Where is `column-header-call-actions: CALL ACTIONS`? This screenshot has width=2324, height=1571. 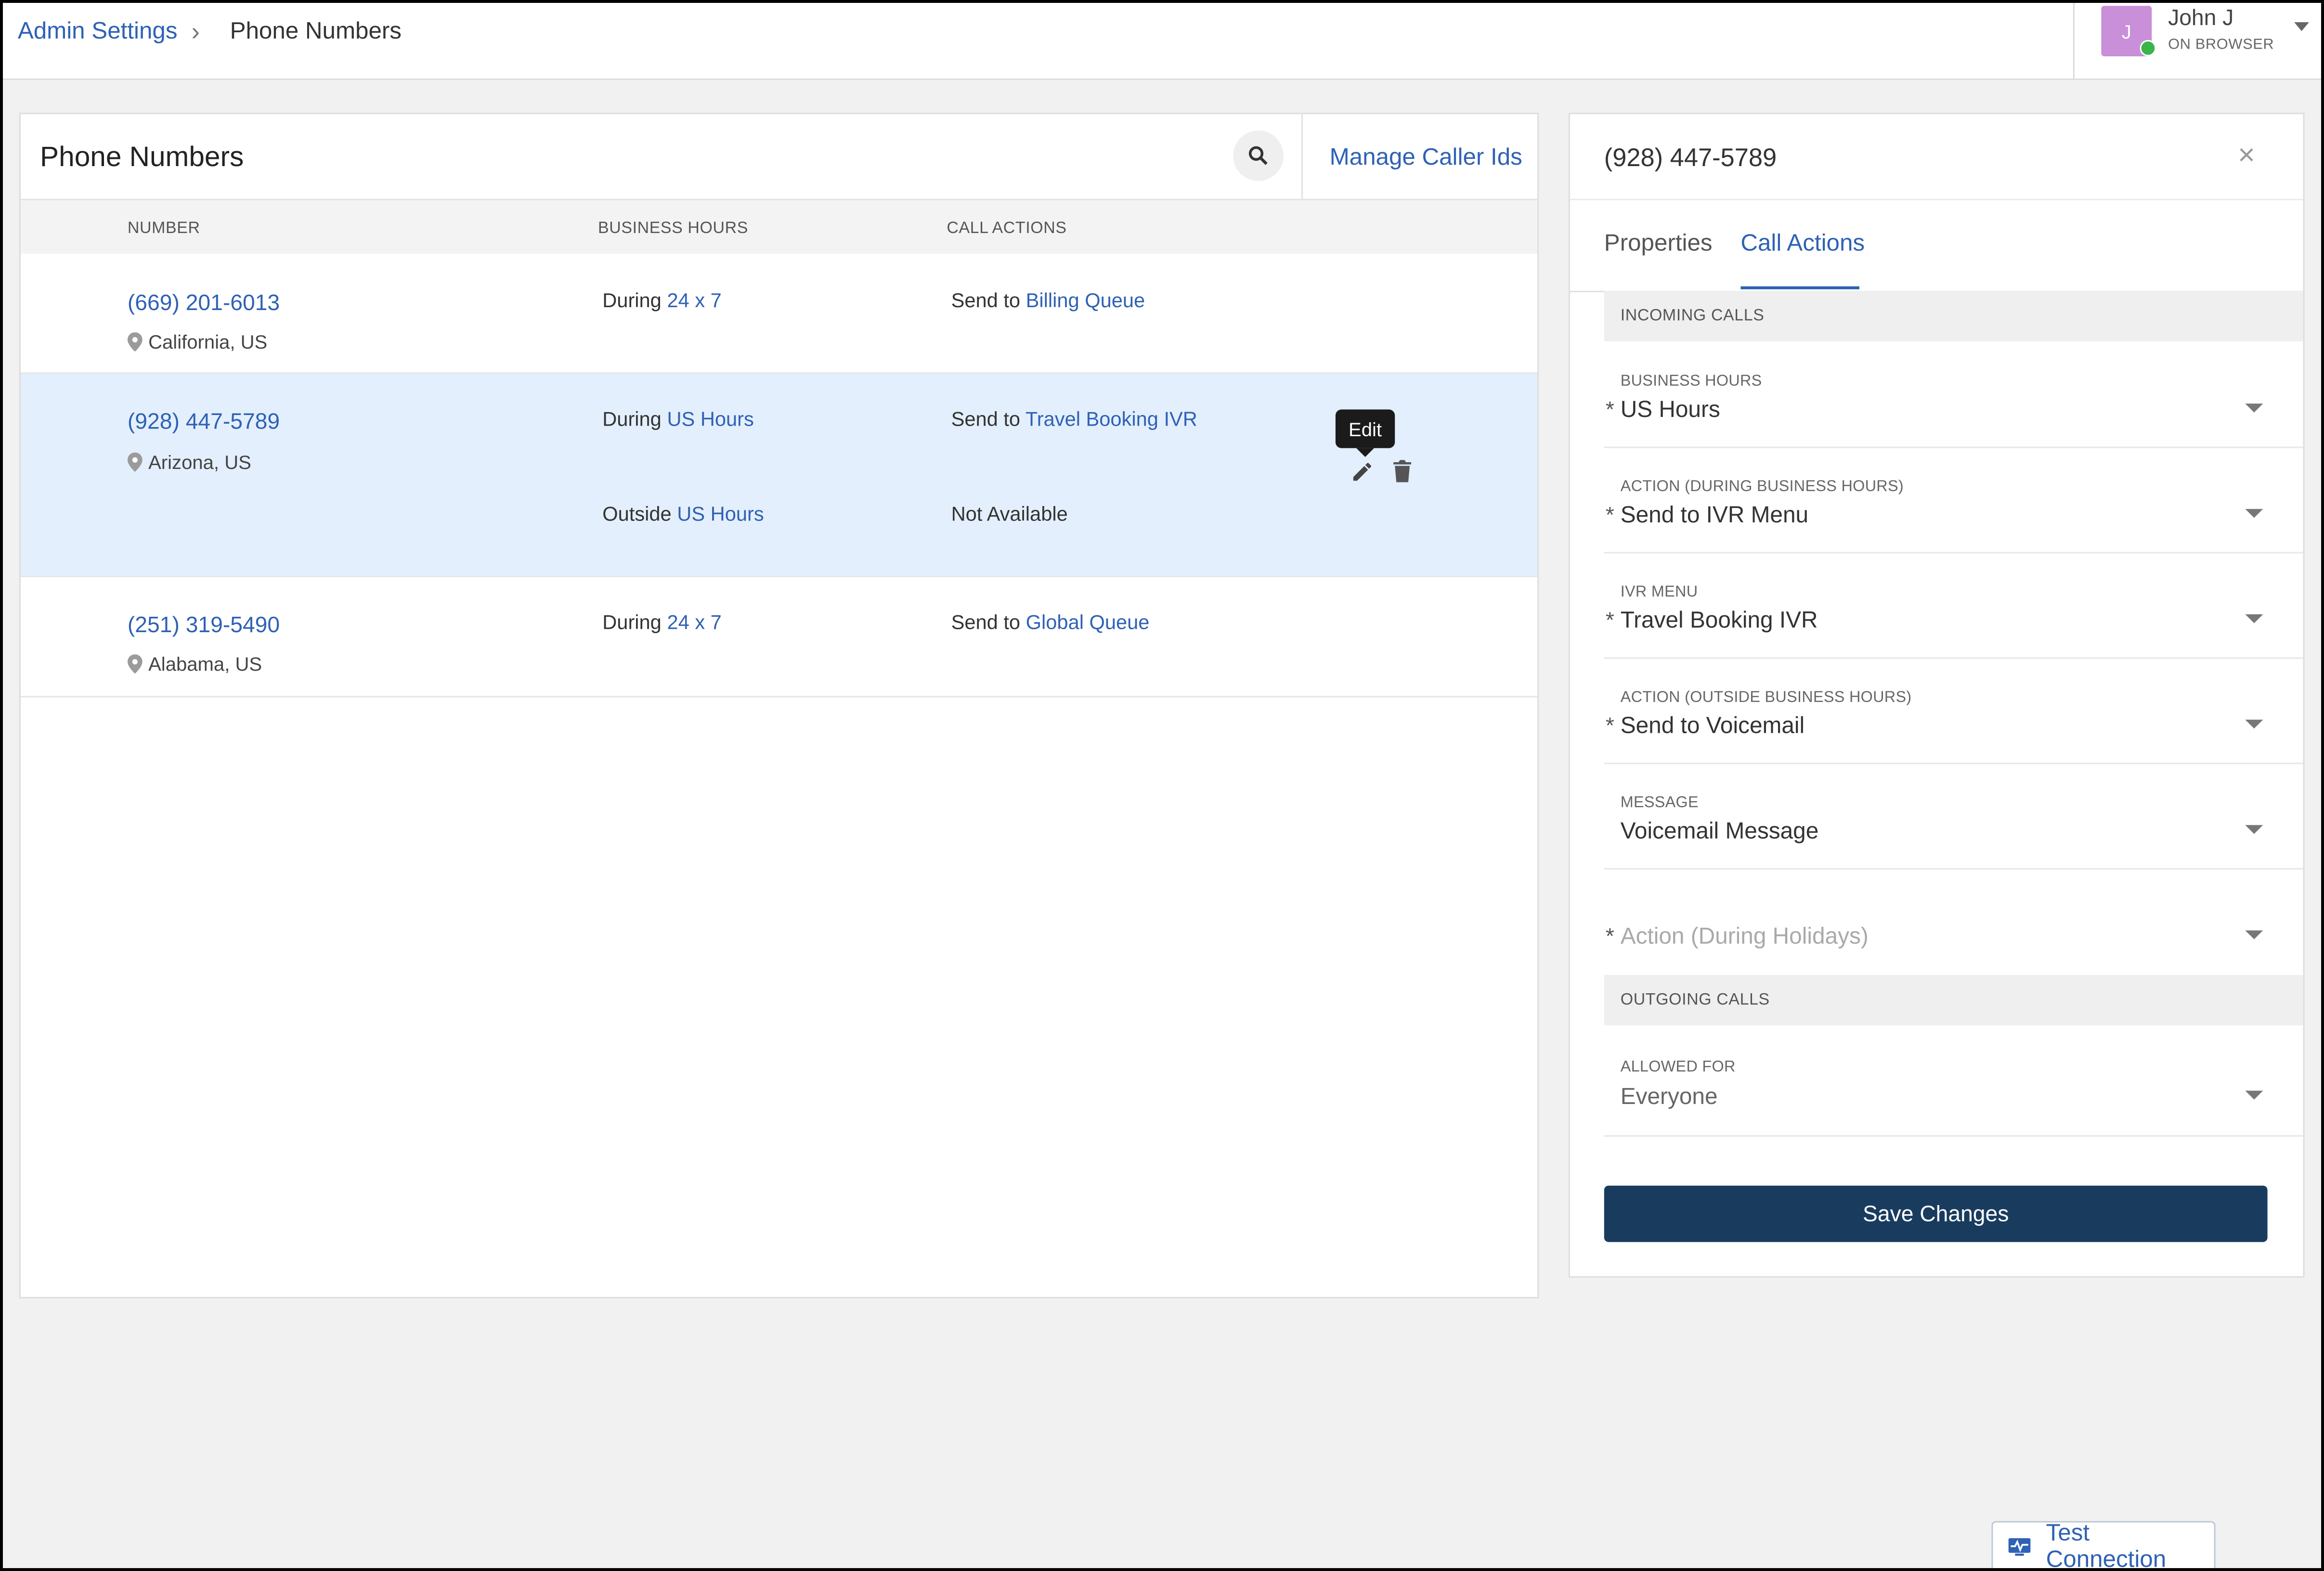 column-header-call-actions: CALL ACTIONS is located at coordinates (1007, 229).